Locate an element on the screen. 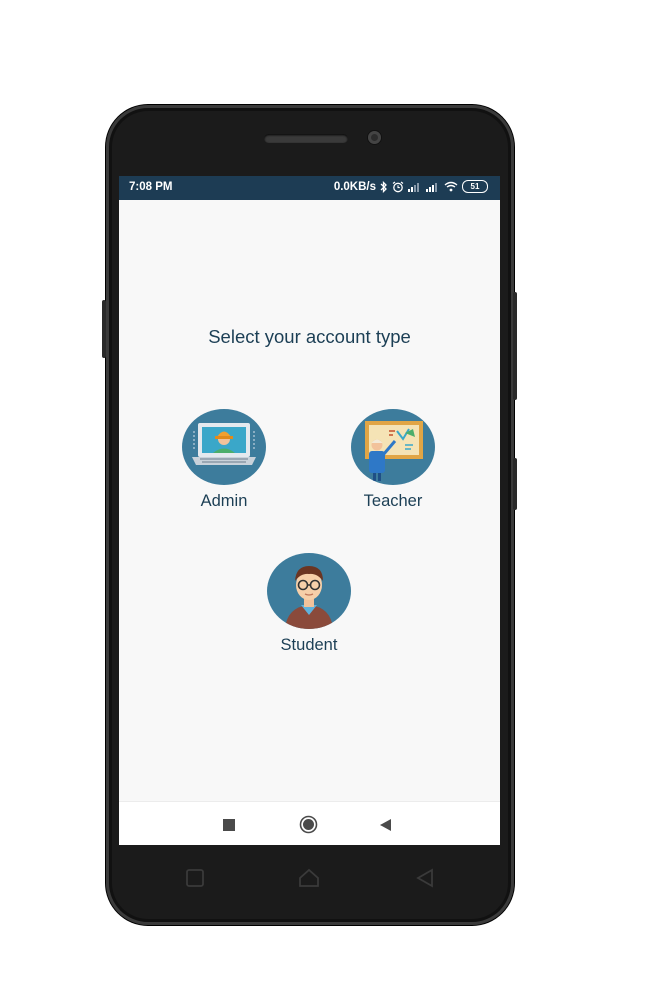  admin-option: Admin is located at coordinates (224, 460).